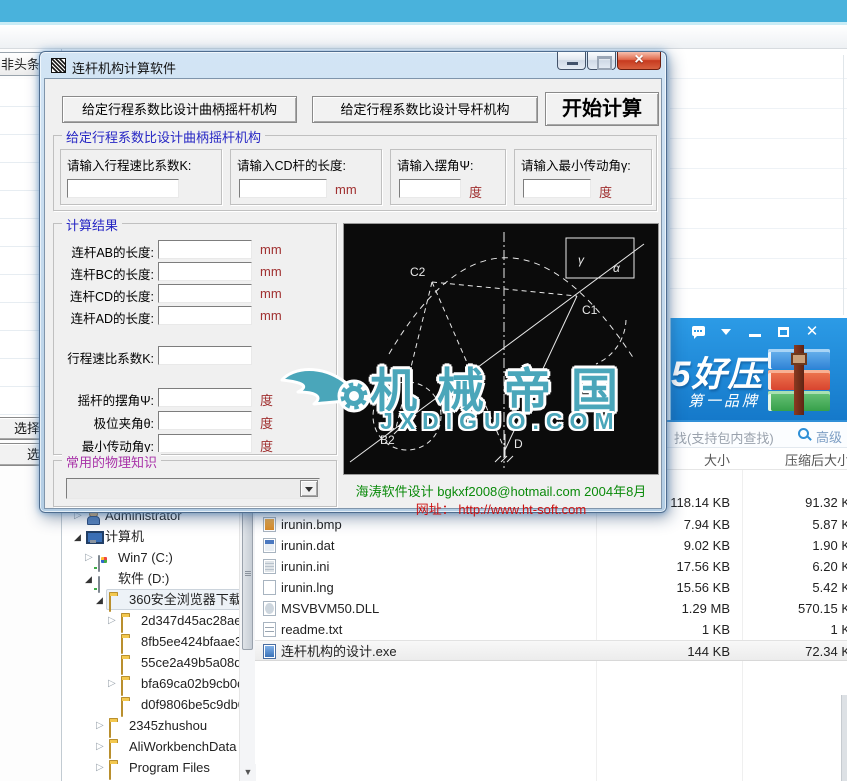  Describe the element at coordinates (205, 397) in the screenshot. I see `result-swing-angle` at that location.